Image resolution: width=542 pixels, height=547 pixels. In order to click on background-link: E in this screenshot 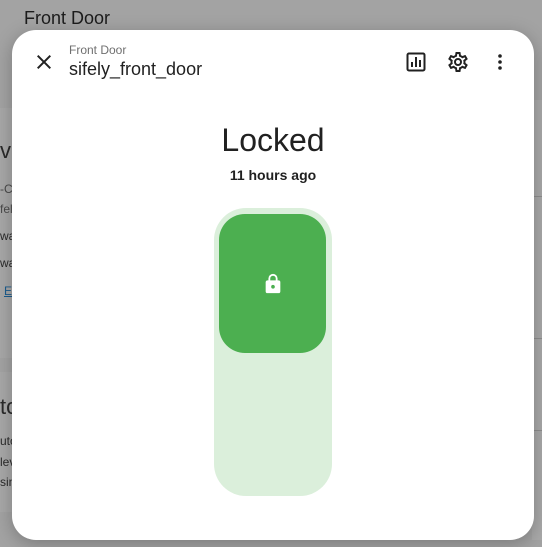, I will do `click(8, 291)`.